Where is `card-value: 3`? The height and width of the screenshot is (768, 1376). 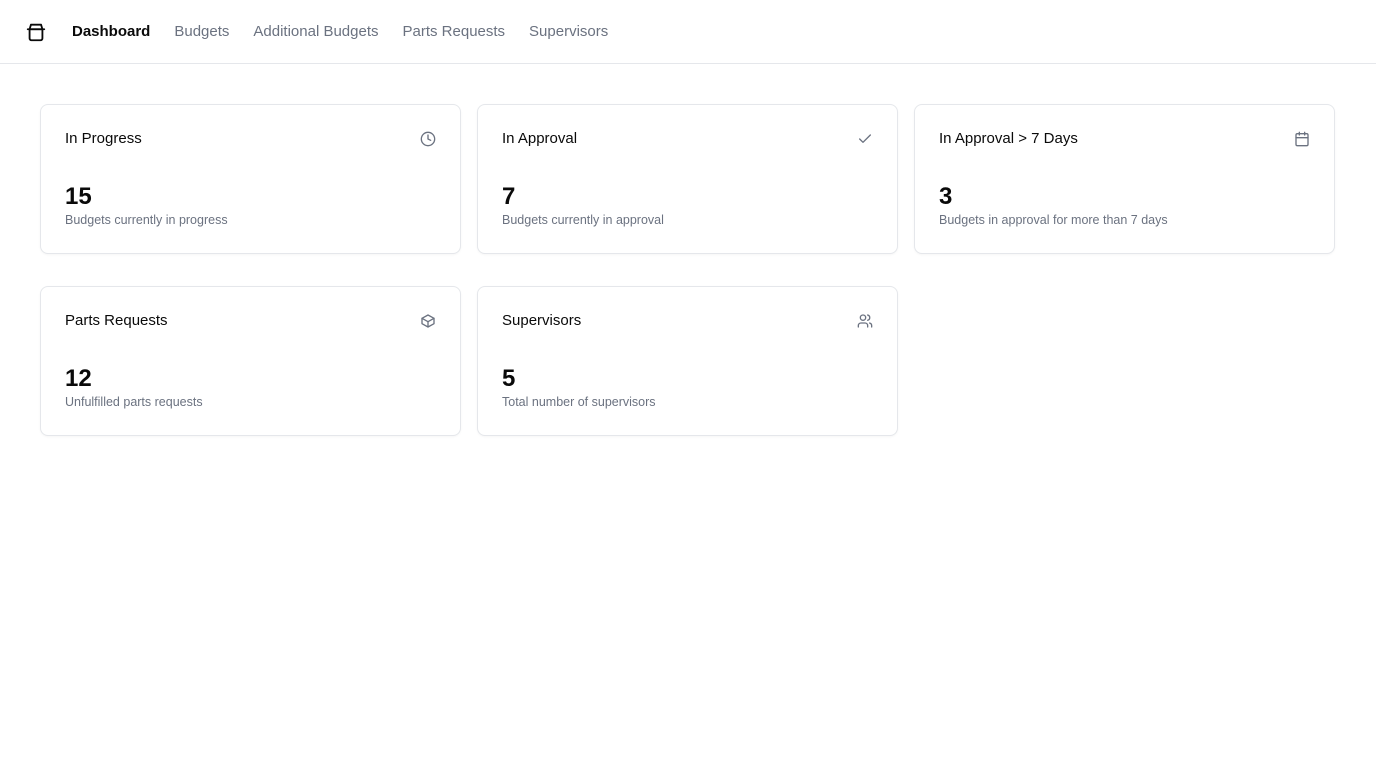 card-value: 3 is located at coordinates (946, 196).